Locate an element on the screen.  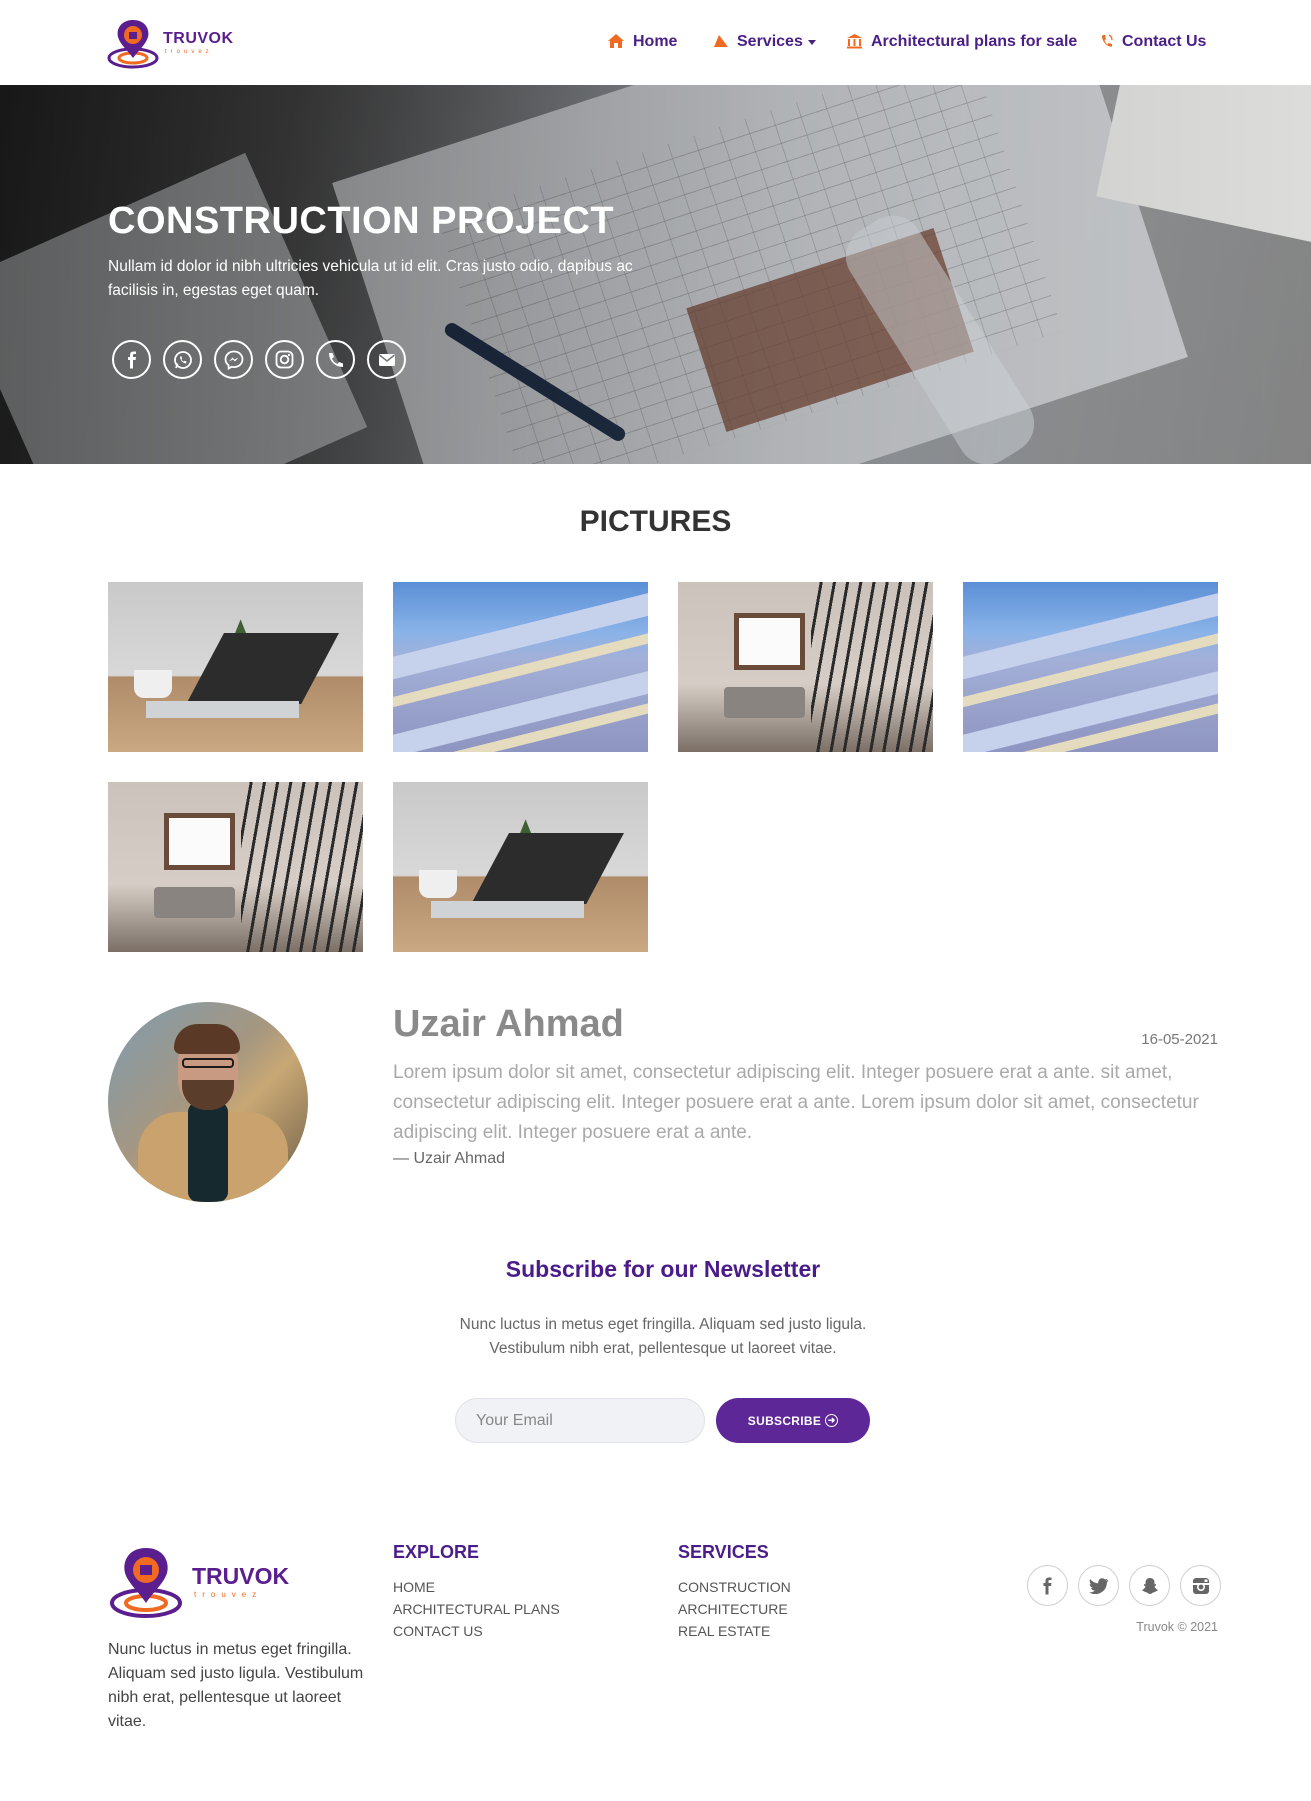
footer-social-links is located at coordinates (1124, 1585).